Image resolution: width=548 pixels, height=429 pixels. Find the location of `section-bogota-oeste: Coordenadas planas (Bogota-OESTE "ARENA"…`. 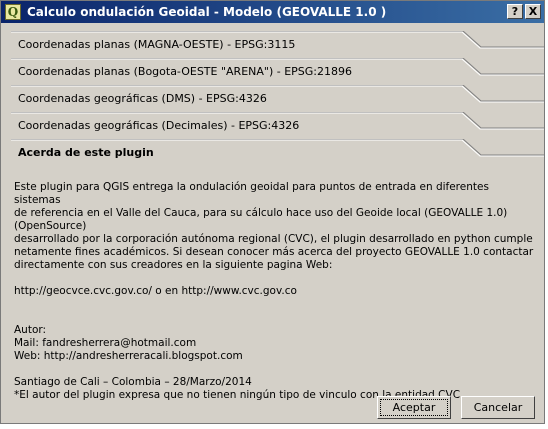

section-bogota-oeste: Coordenadas planas (Bogota-OESTE "ARENA"… is located at coordinates (272, 71).